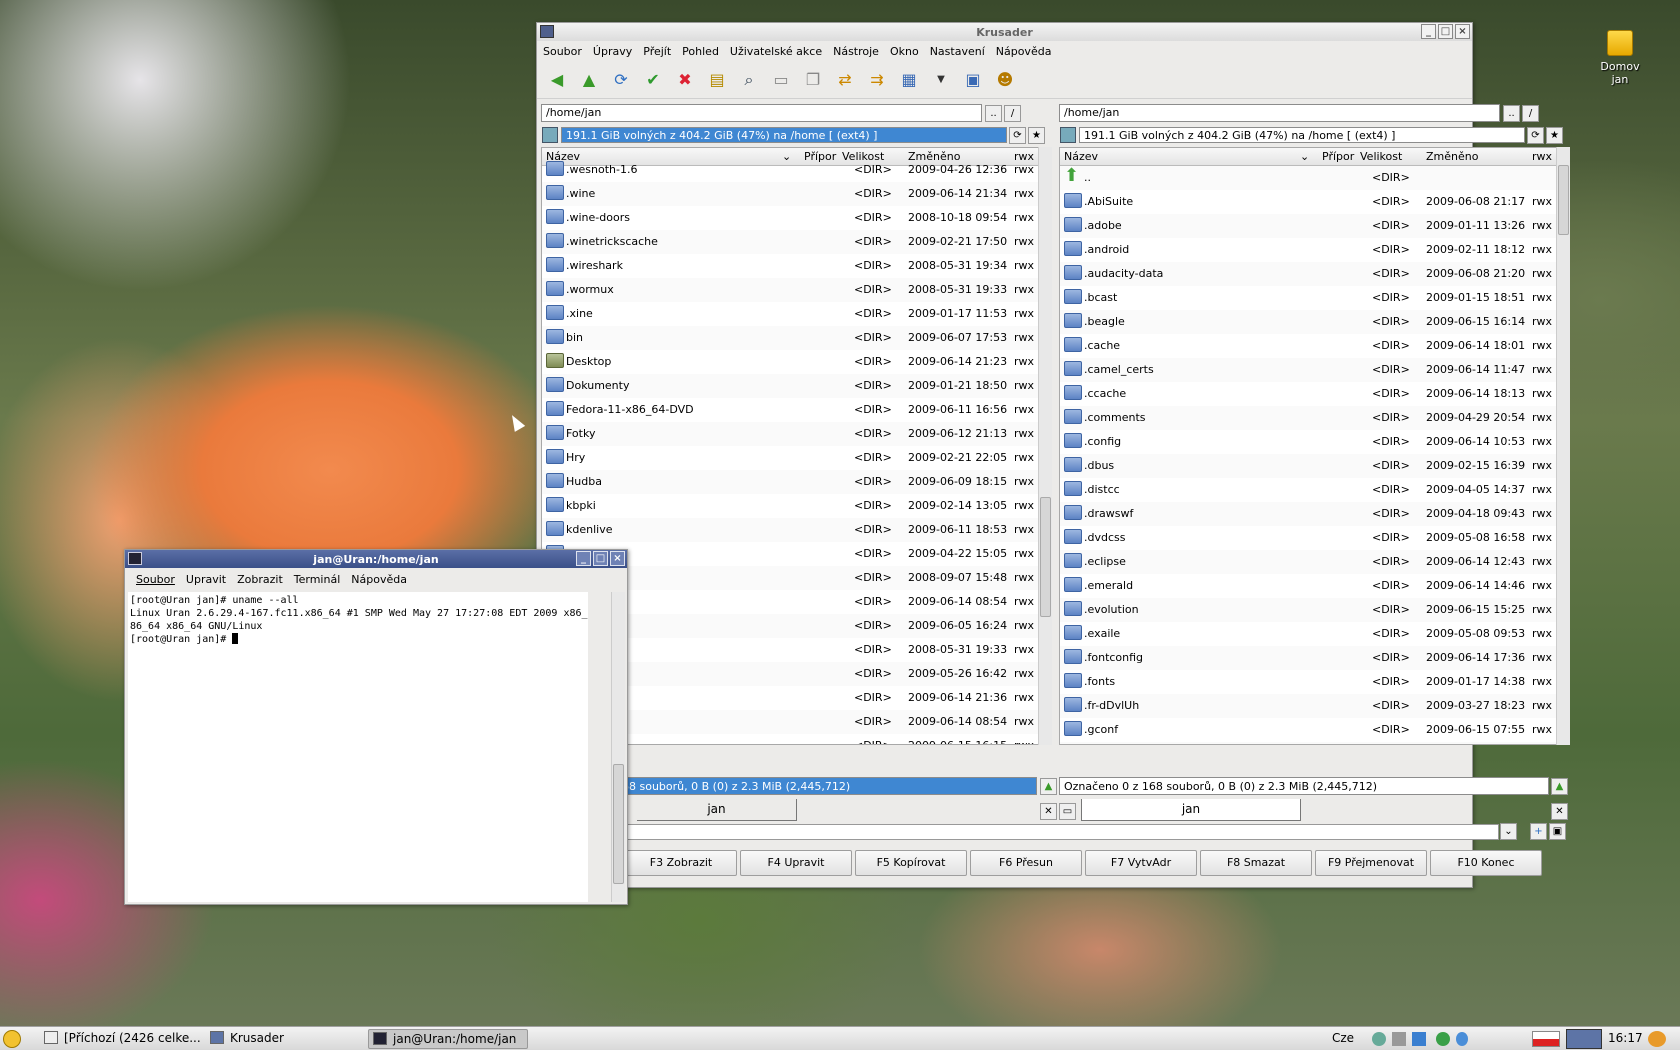 The width and height of the screenshot is (1680, 1050). Describe the element at coordinates (790, 314) in the screenshot. I see `file-row: .xine <DIR> 2009-01-17 11:53 rwx` at that location.